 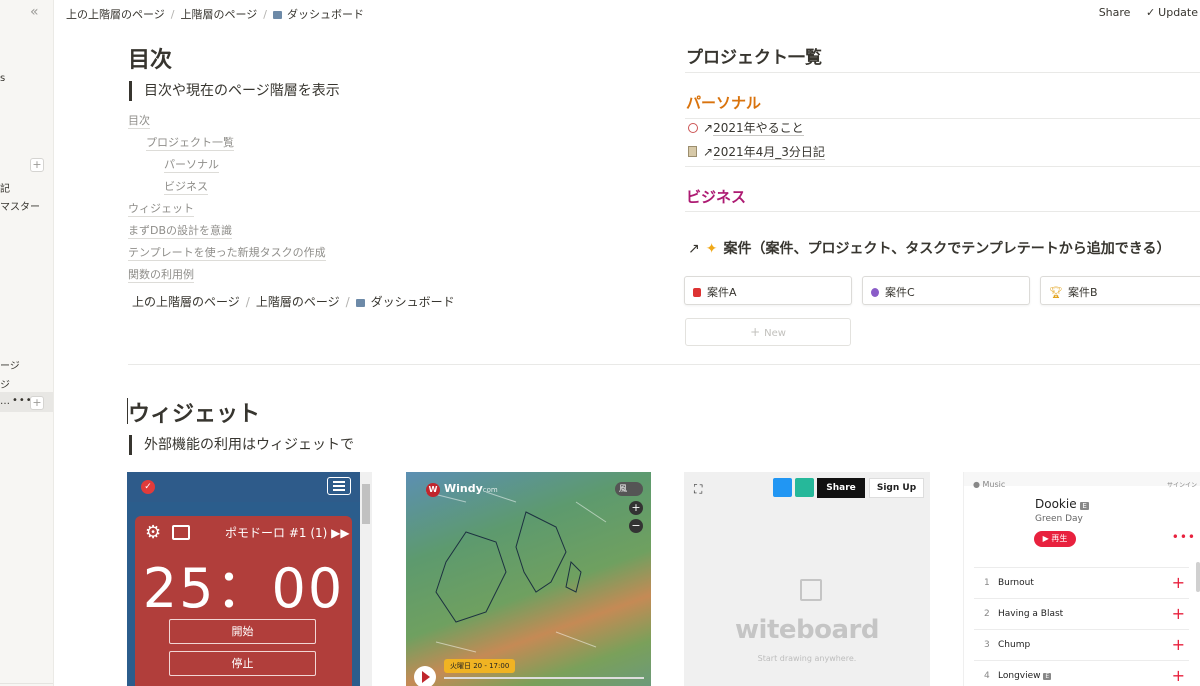 What do you see at coordinates (758, 128) in the screenshot?
I see `page-link-label: 2021年やること` at bounding box center [758, 128].